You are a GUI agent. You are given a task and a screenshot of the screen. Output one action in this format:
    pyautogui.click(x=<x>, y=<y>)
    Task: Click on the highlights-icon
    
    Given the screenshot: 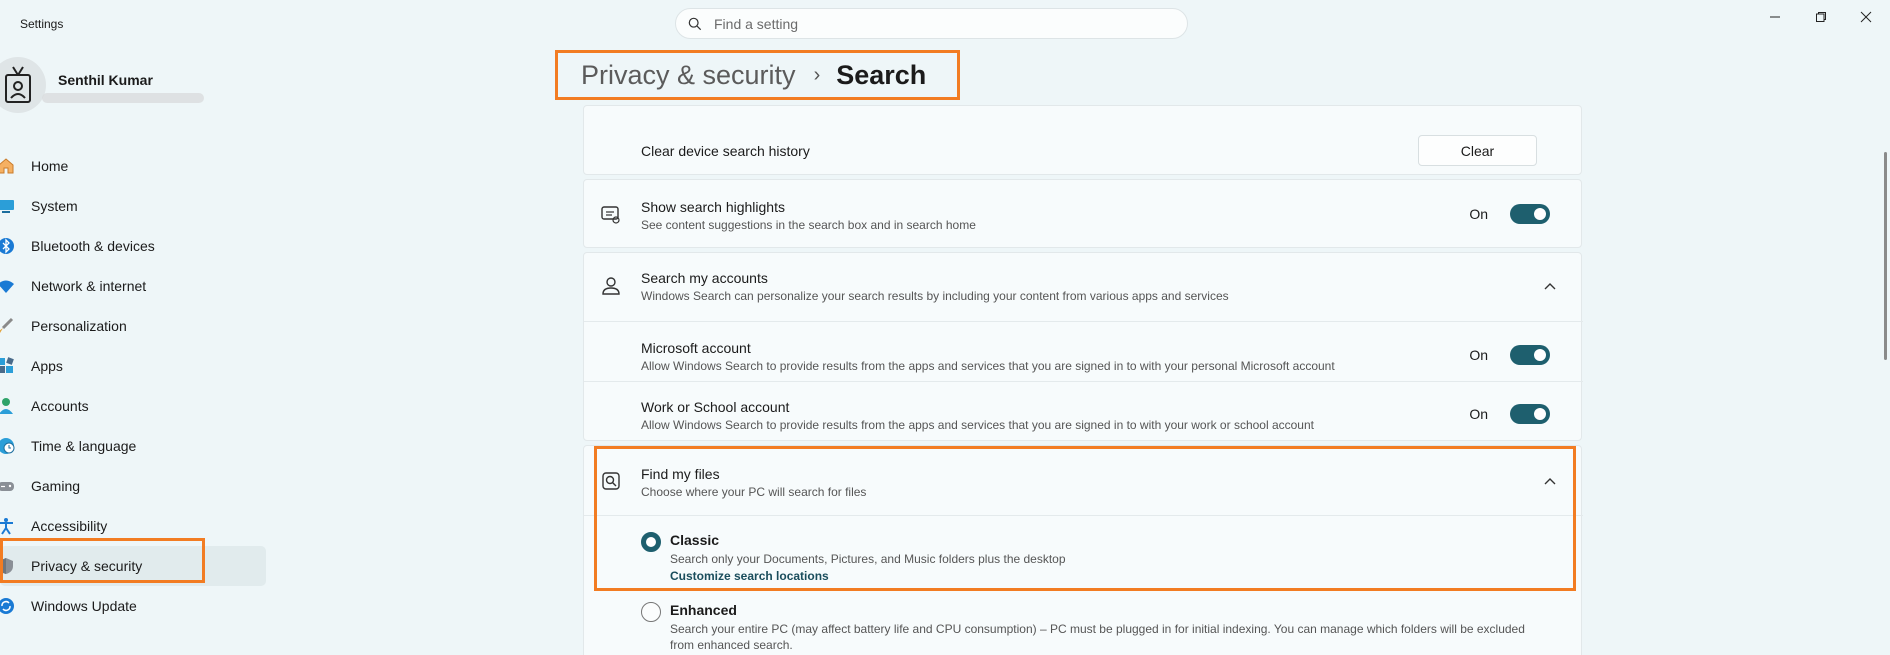 What is the action you would take?
    pyautogui.click(x=611, y=215)
    